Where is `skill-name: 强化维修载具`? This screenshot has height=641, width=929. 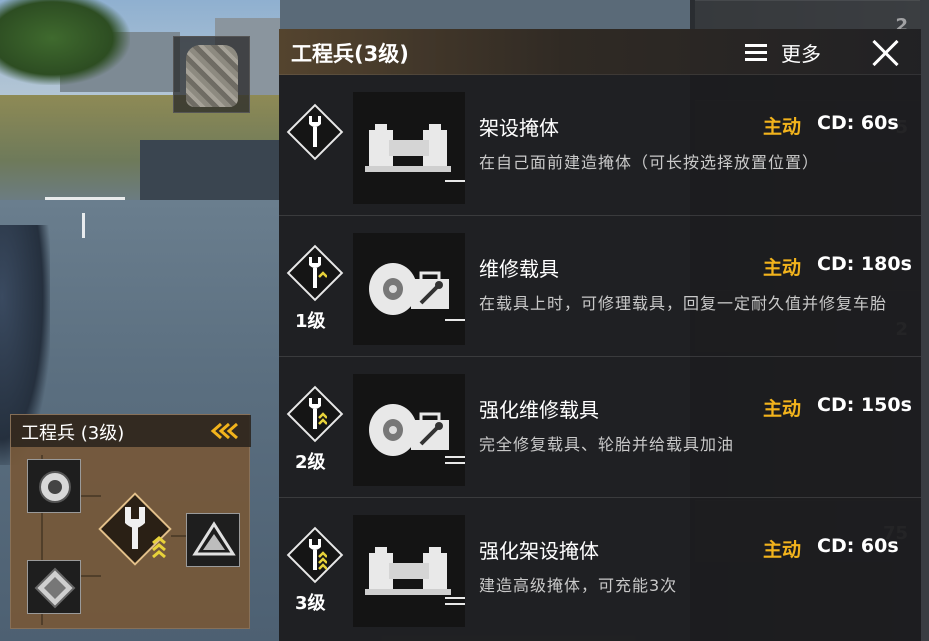 skill-name: 强化维修载具 is located at coordinates (539, 410).